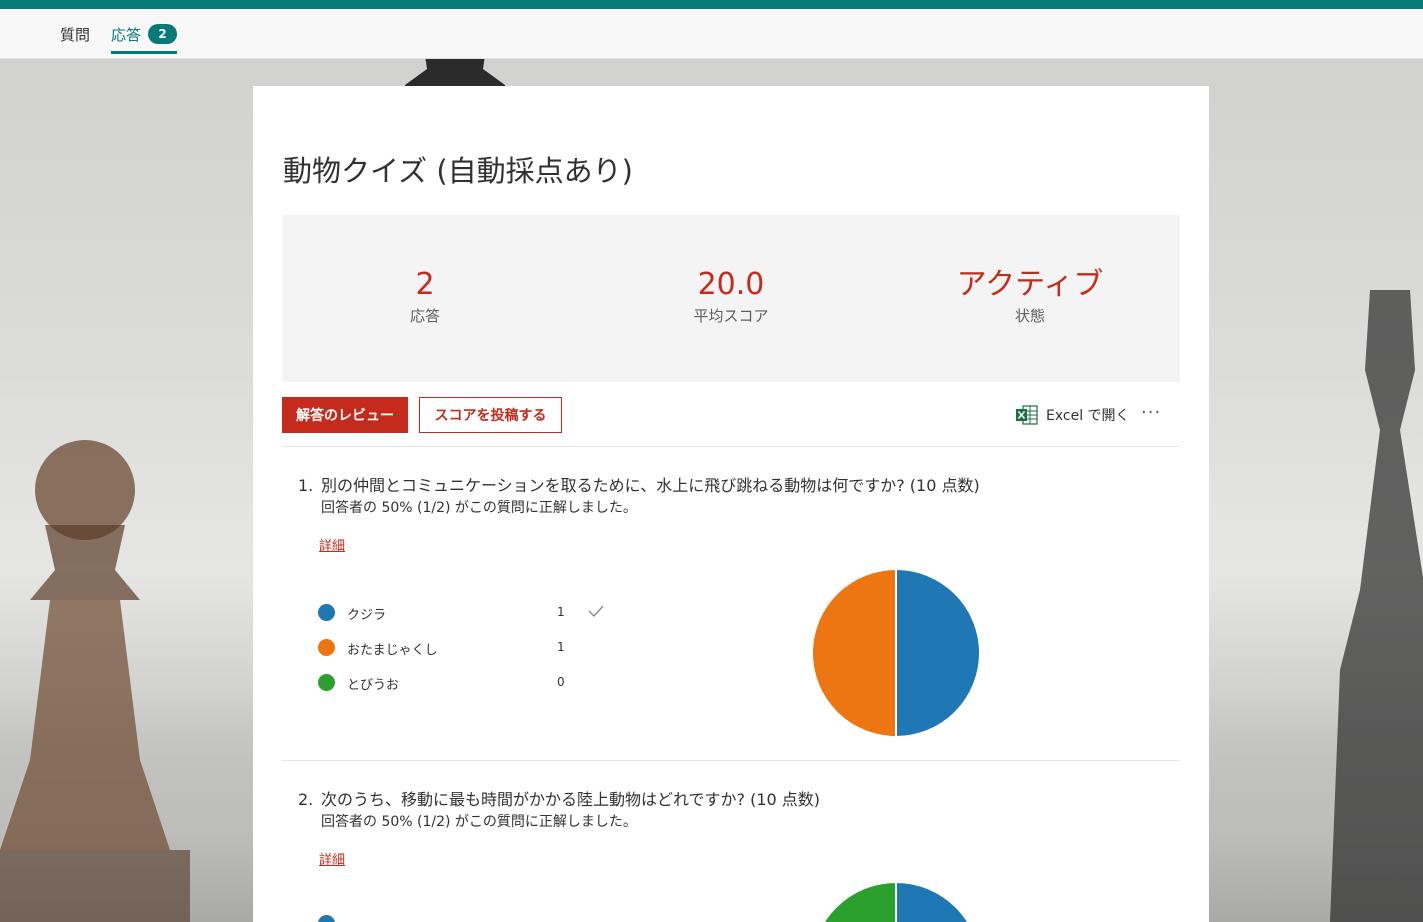 The image size is (1423, 922). Describe the element at coordinates (731, 284) in the screenshot. I see `stat-average-score-value: 20.0` at that location.